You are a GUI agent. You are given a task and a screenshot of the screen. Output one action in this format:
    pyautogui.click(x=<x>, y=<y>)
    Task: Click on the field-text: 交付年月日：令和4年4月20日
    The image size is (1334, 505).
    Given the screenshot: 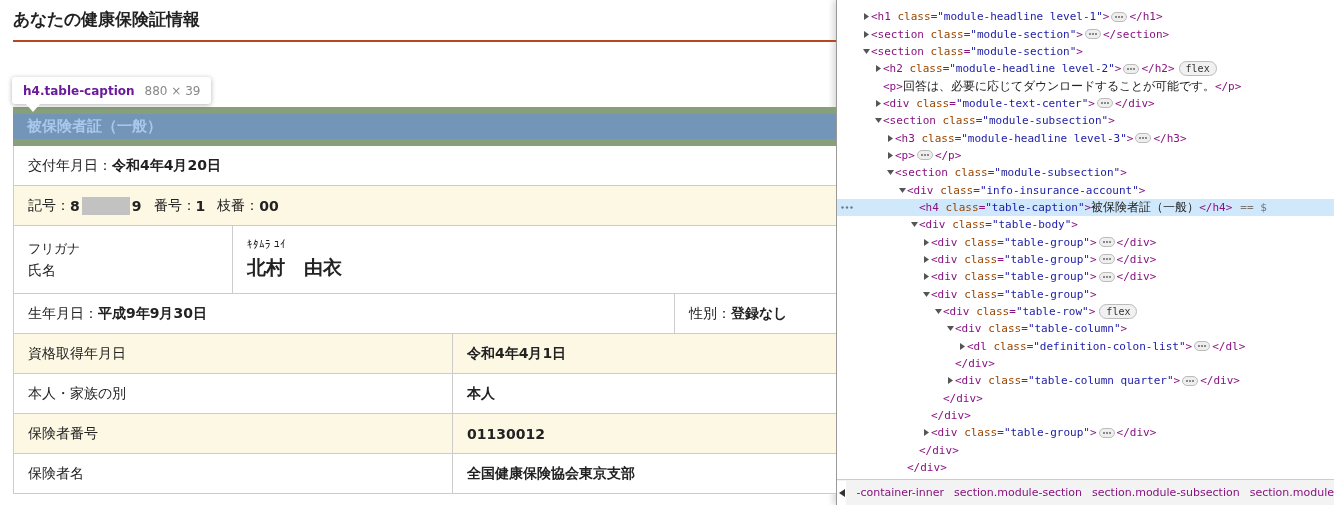 What is the action you would take?
    pyautogui.click(x=124, y=165)
    